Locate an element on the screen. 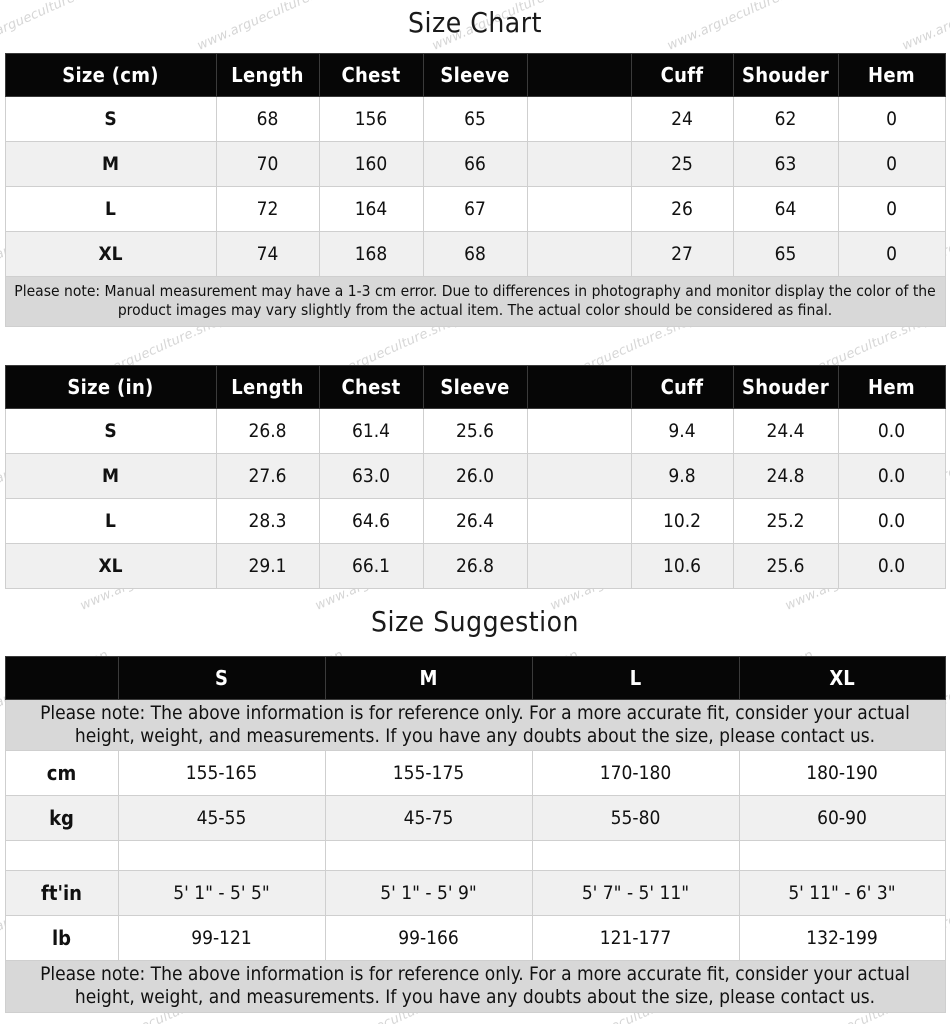 The height and width of the screenshot is (1024, 950). cell-cm-xl: 180-190 is located at coordinates (842, 773).